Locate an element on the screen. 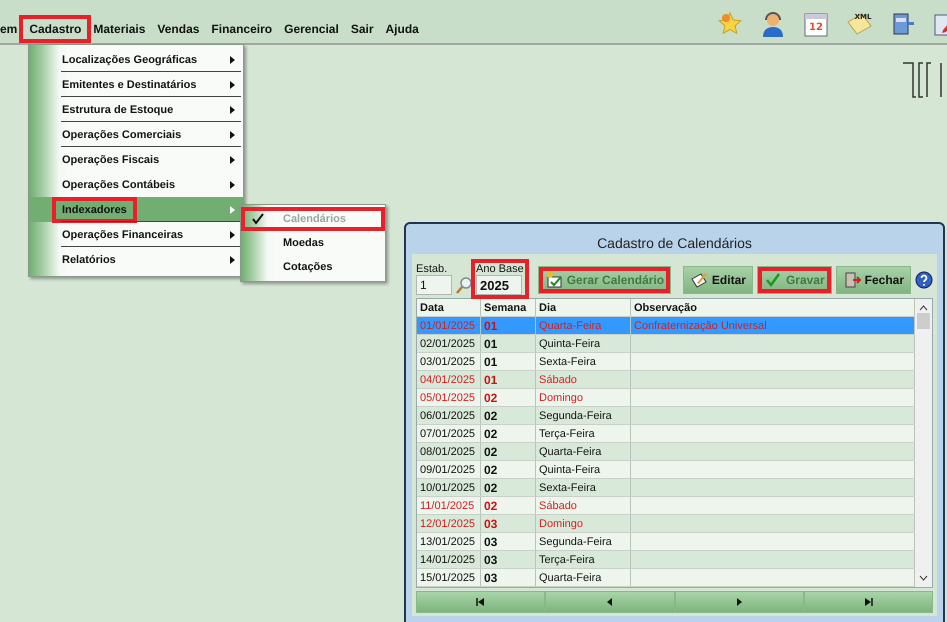 This screenshot has height=622, width=947. table-cell: 11/01/2025 is located at coordinates (449, 505).